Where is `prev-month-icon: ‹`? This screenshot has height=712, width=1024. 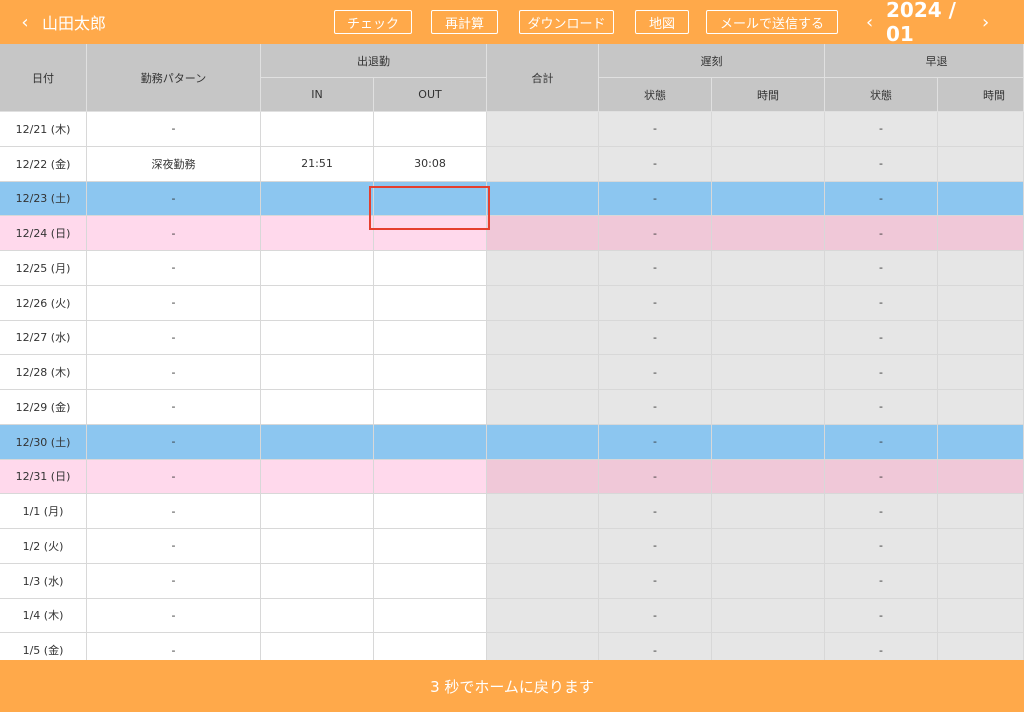 prev-month-icon: ‹ is located at coordinates (875, 22).